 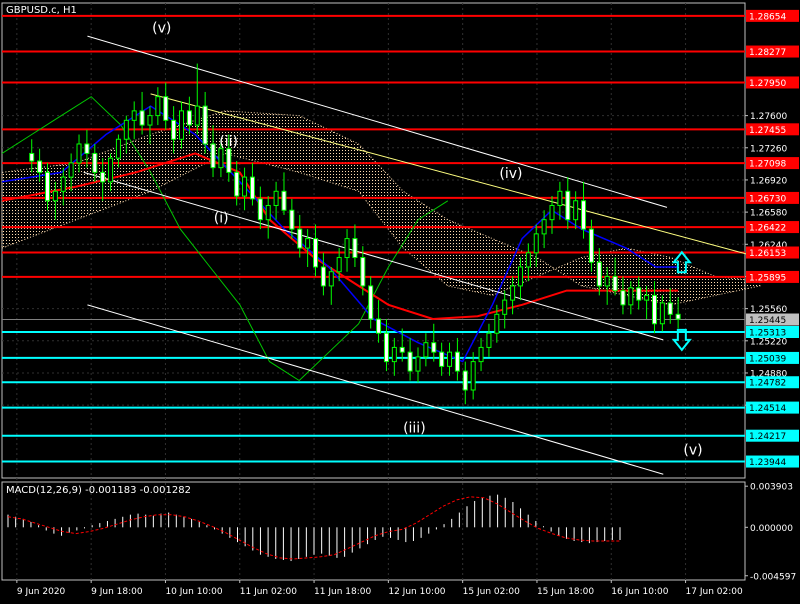 I want to click on level-value: 1.28654, so click(x=767, y=17).